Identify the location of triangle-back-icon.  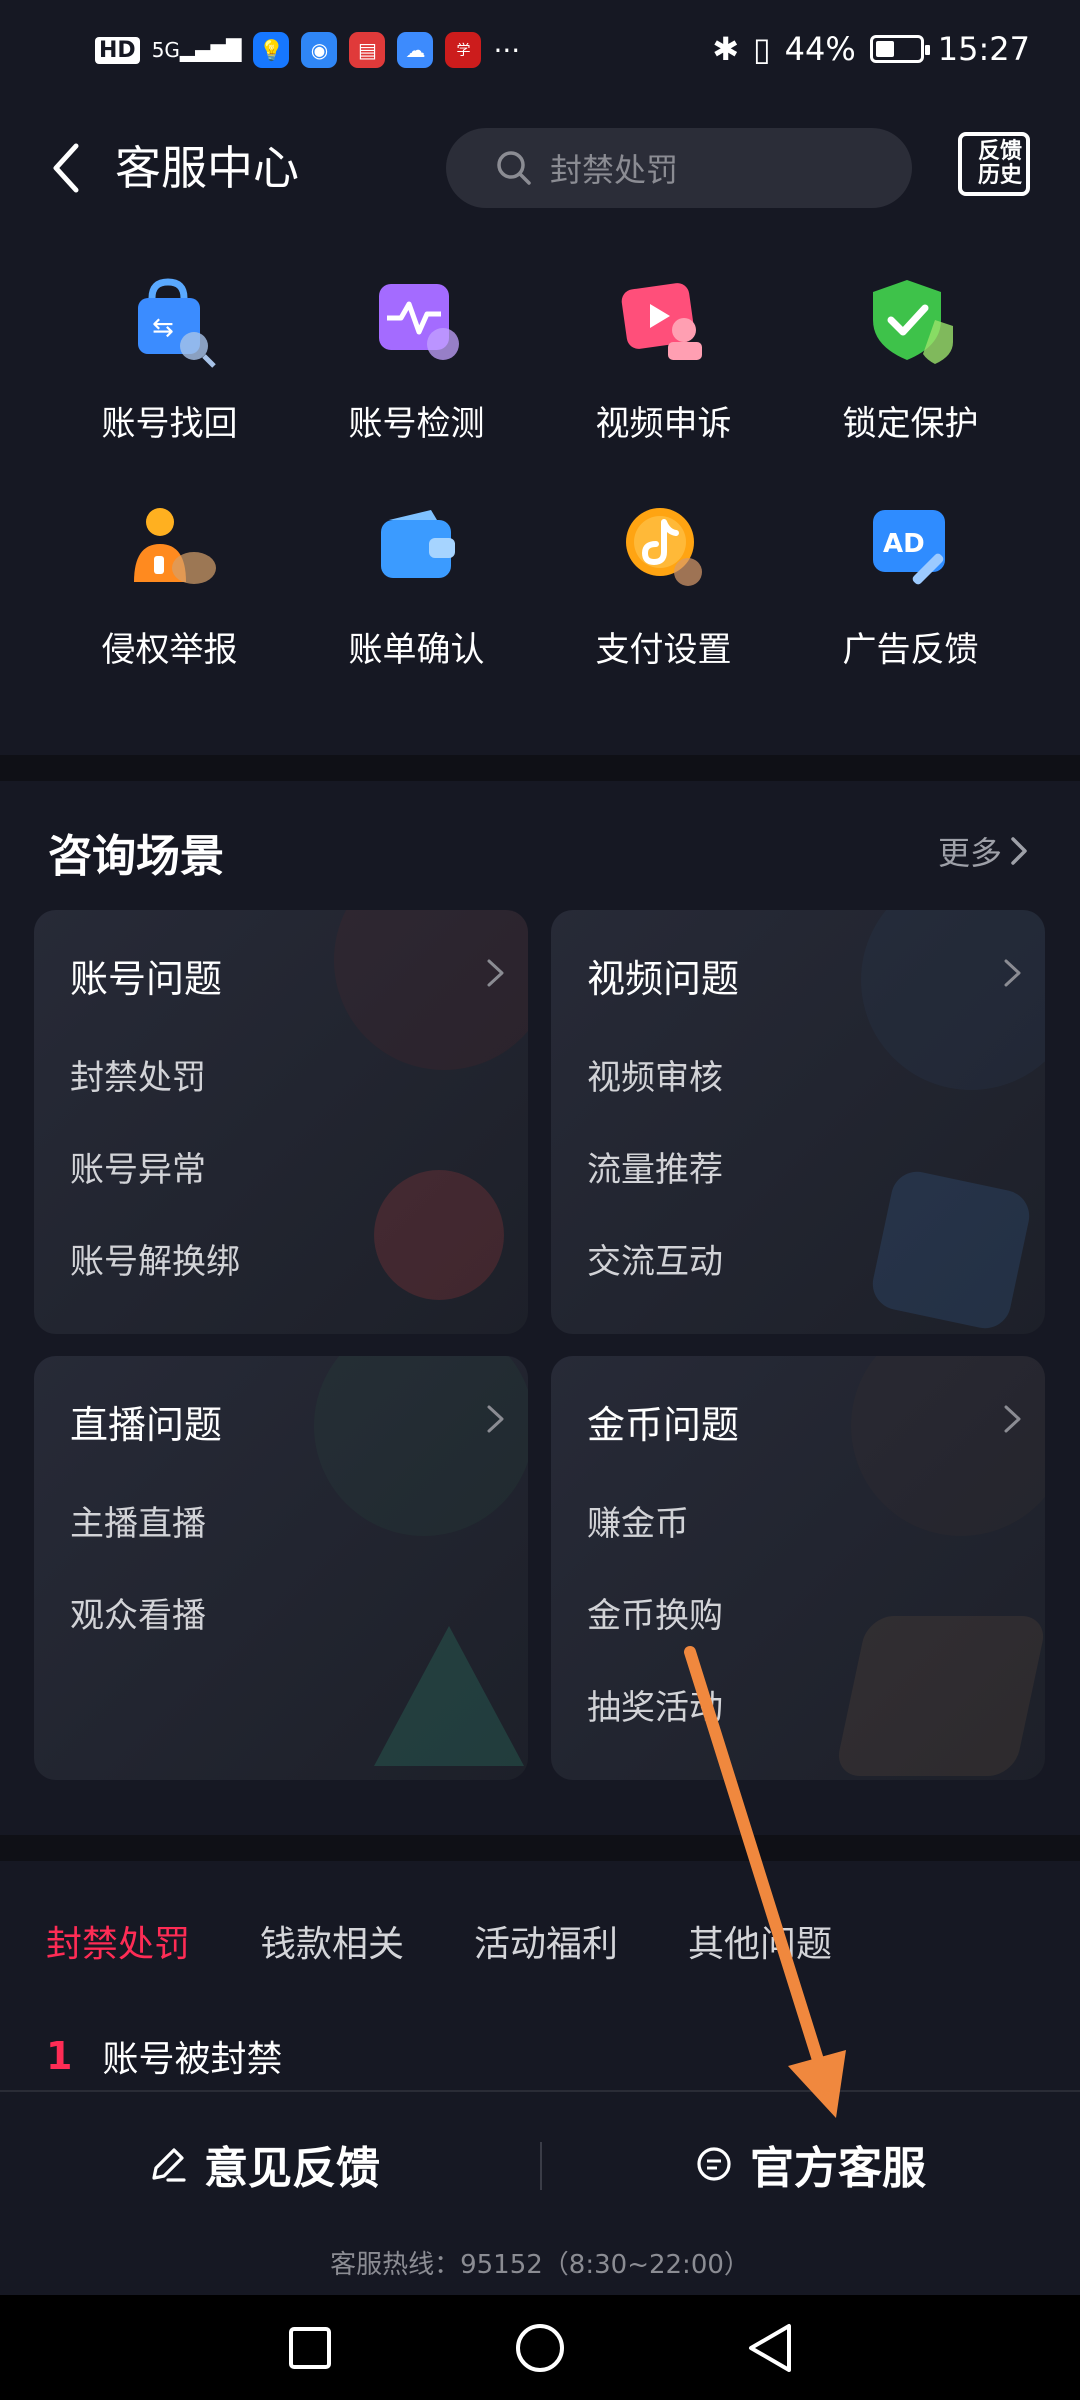
(770, 2347).